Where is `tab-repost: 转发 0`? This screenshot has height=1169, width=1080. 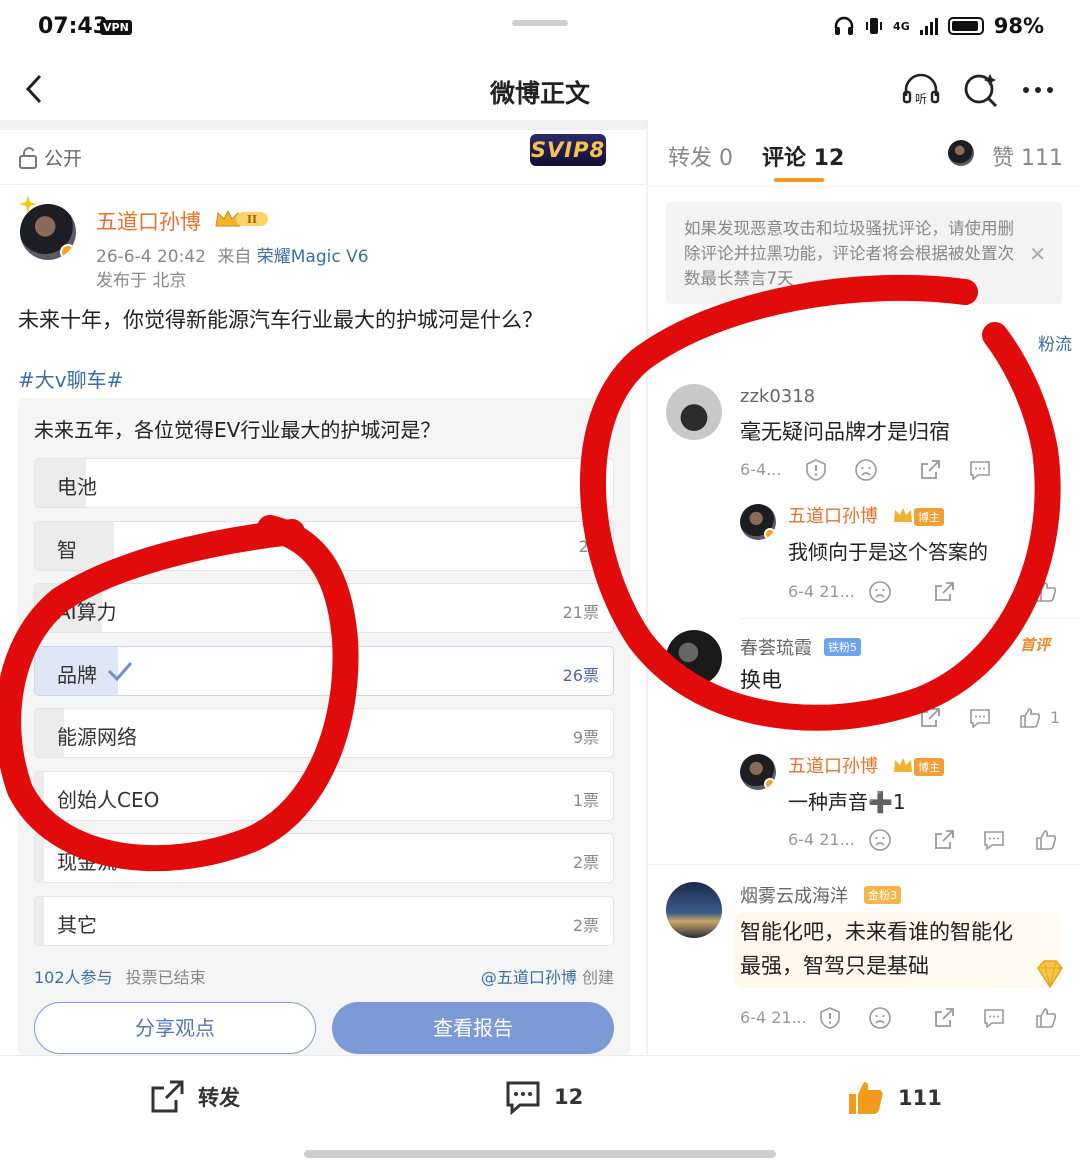 tab-repost: 转发 0 is located at coordinates (700, 156).